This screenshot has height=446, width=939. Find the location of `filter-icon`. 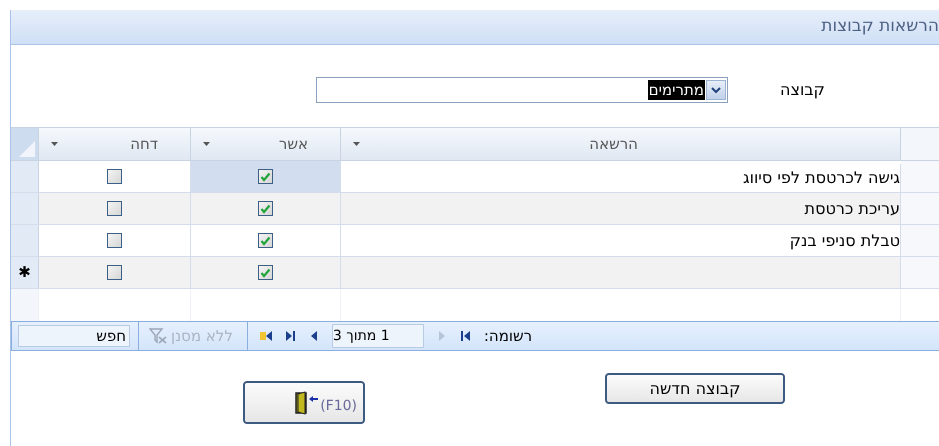

filter-icon is located at coordinates (158, 336).